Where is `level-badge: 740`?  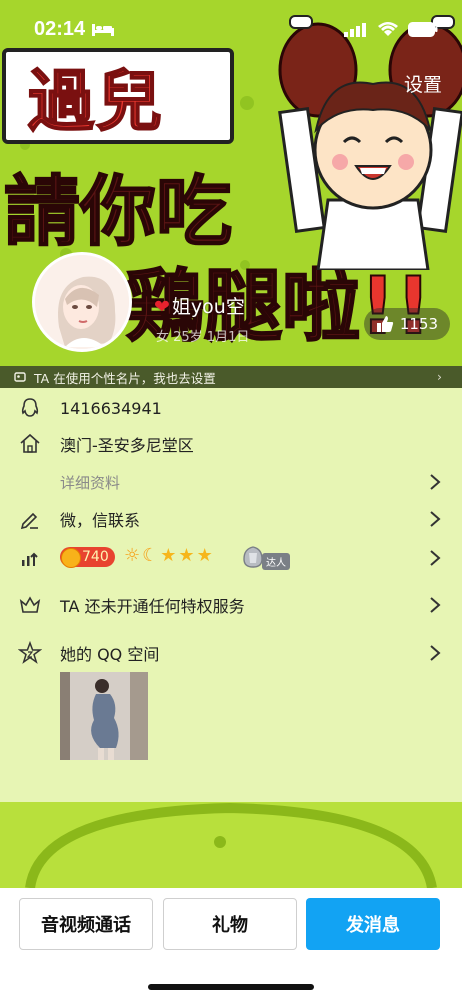 level-badge: 740 is located at coordinates (87, 557).